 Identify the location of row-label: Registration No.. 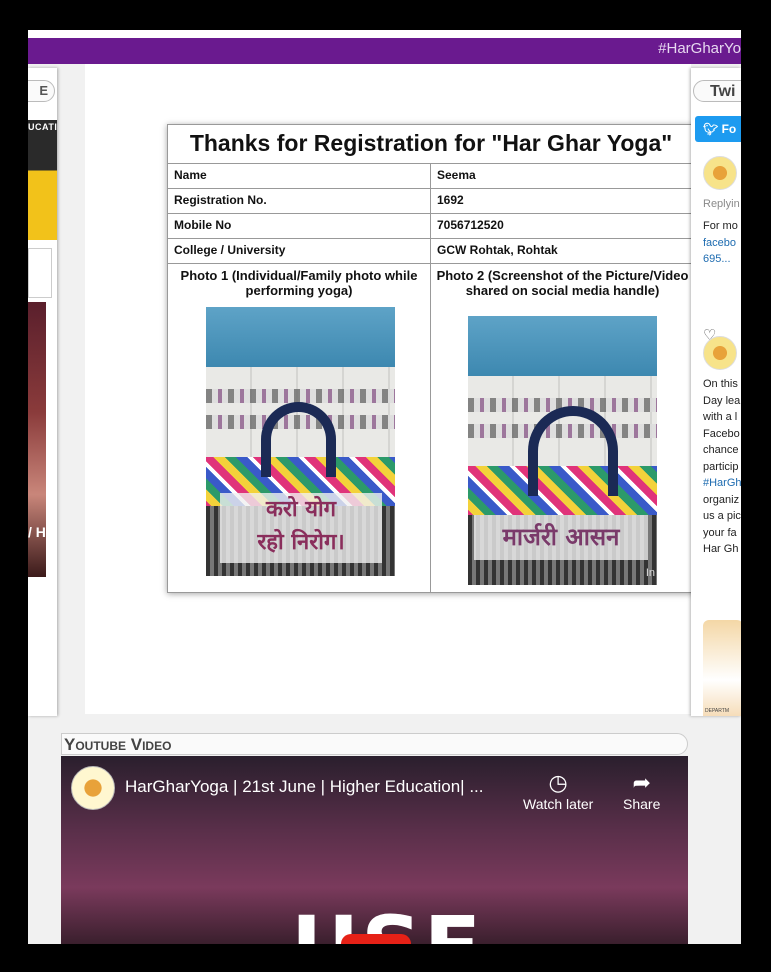
(299, 201).